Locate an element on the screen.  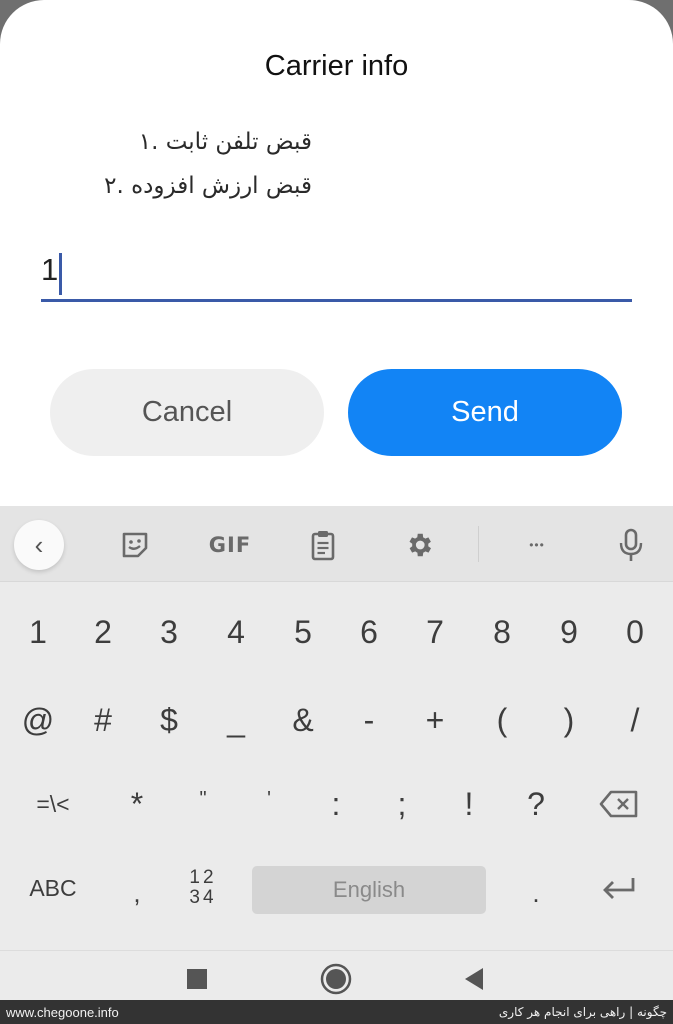
key-dollar: $ is located at coordinates (169, 720).